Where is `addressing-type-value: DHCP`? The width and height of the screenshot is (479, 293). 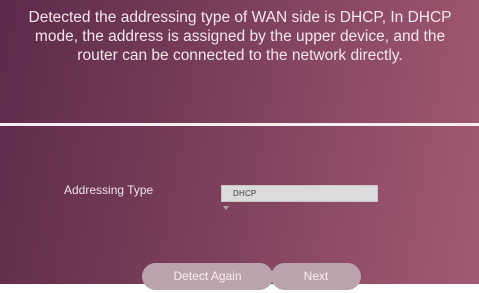 addressing-type-value: DHCP is located at coordinates (245, 193).